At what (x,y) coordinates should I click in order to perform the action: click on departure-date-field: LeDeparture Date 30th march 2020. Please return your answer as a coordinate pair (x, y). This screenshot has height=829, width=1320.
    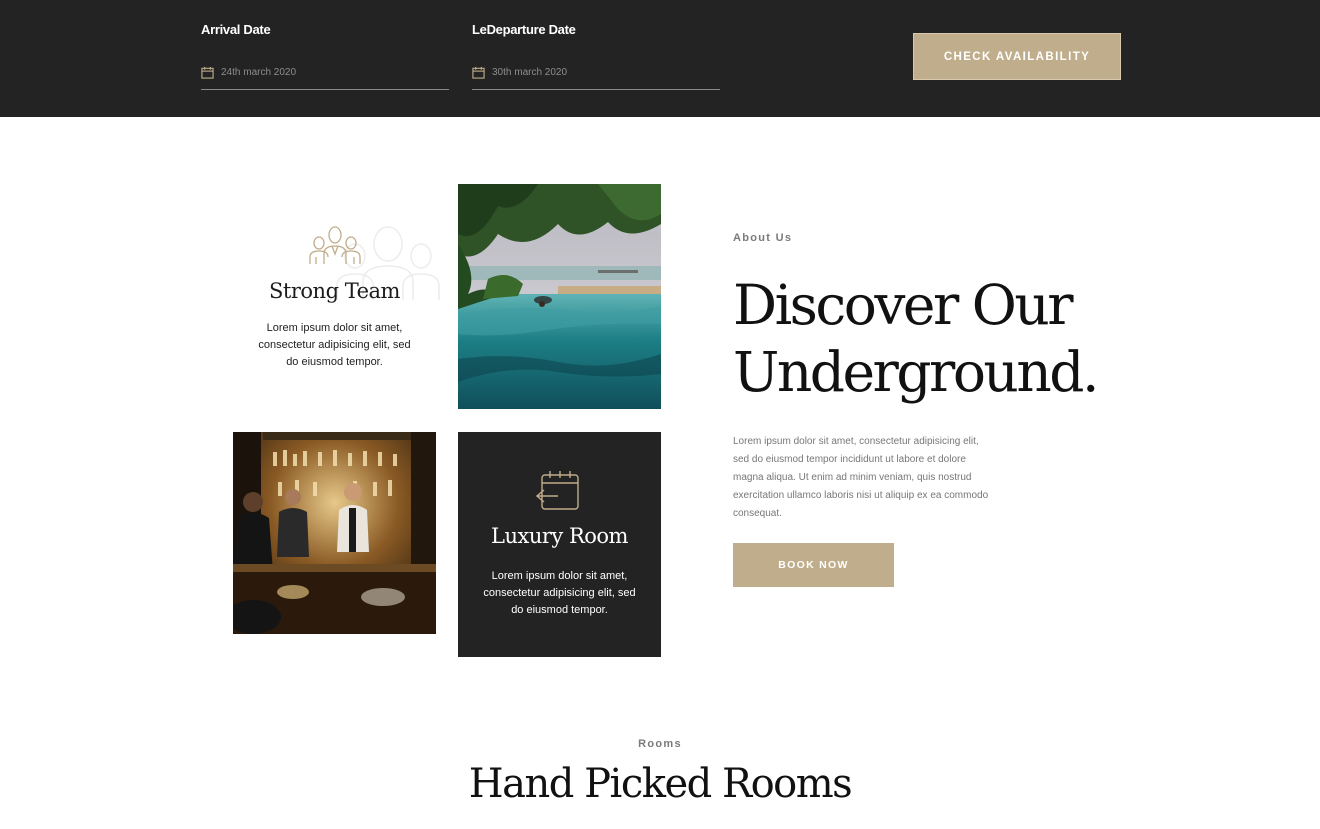
    Looking at the image, I should click on (596, 45).